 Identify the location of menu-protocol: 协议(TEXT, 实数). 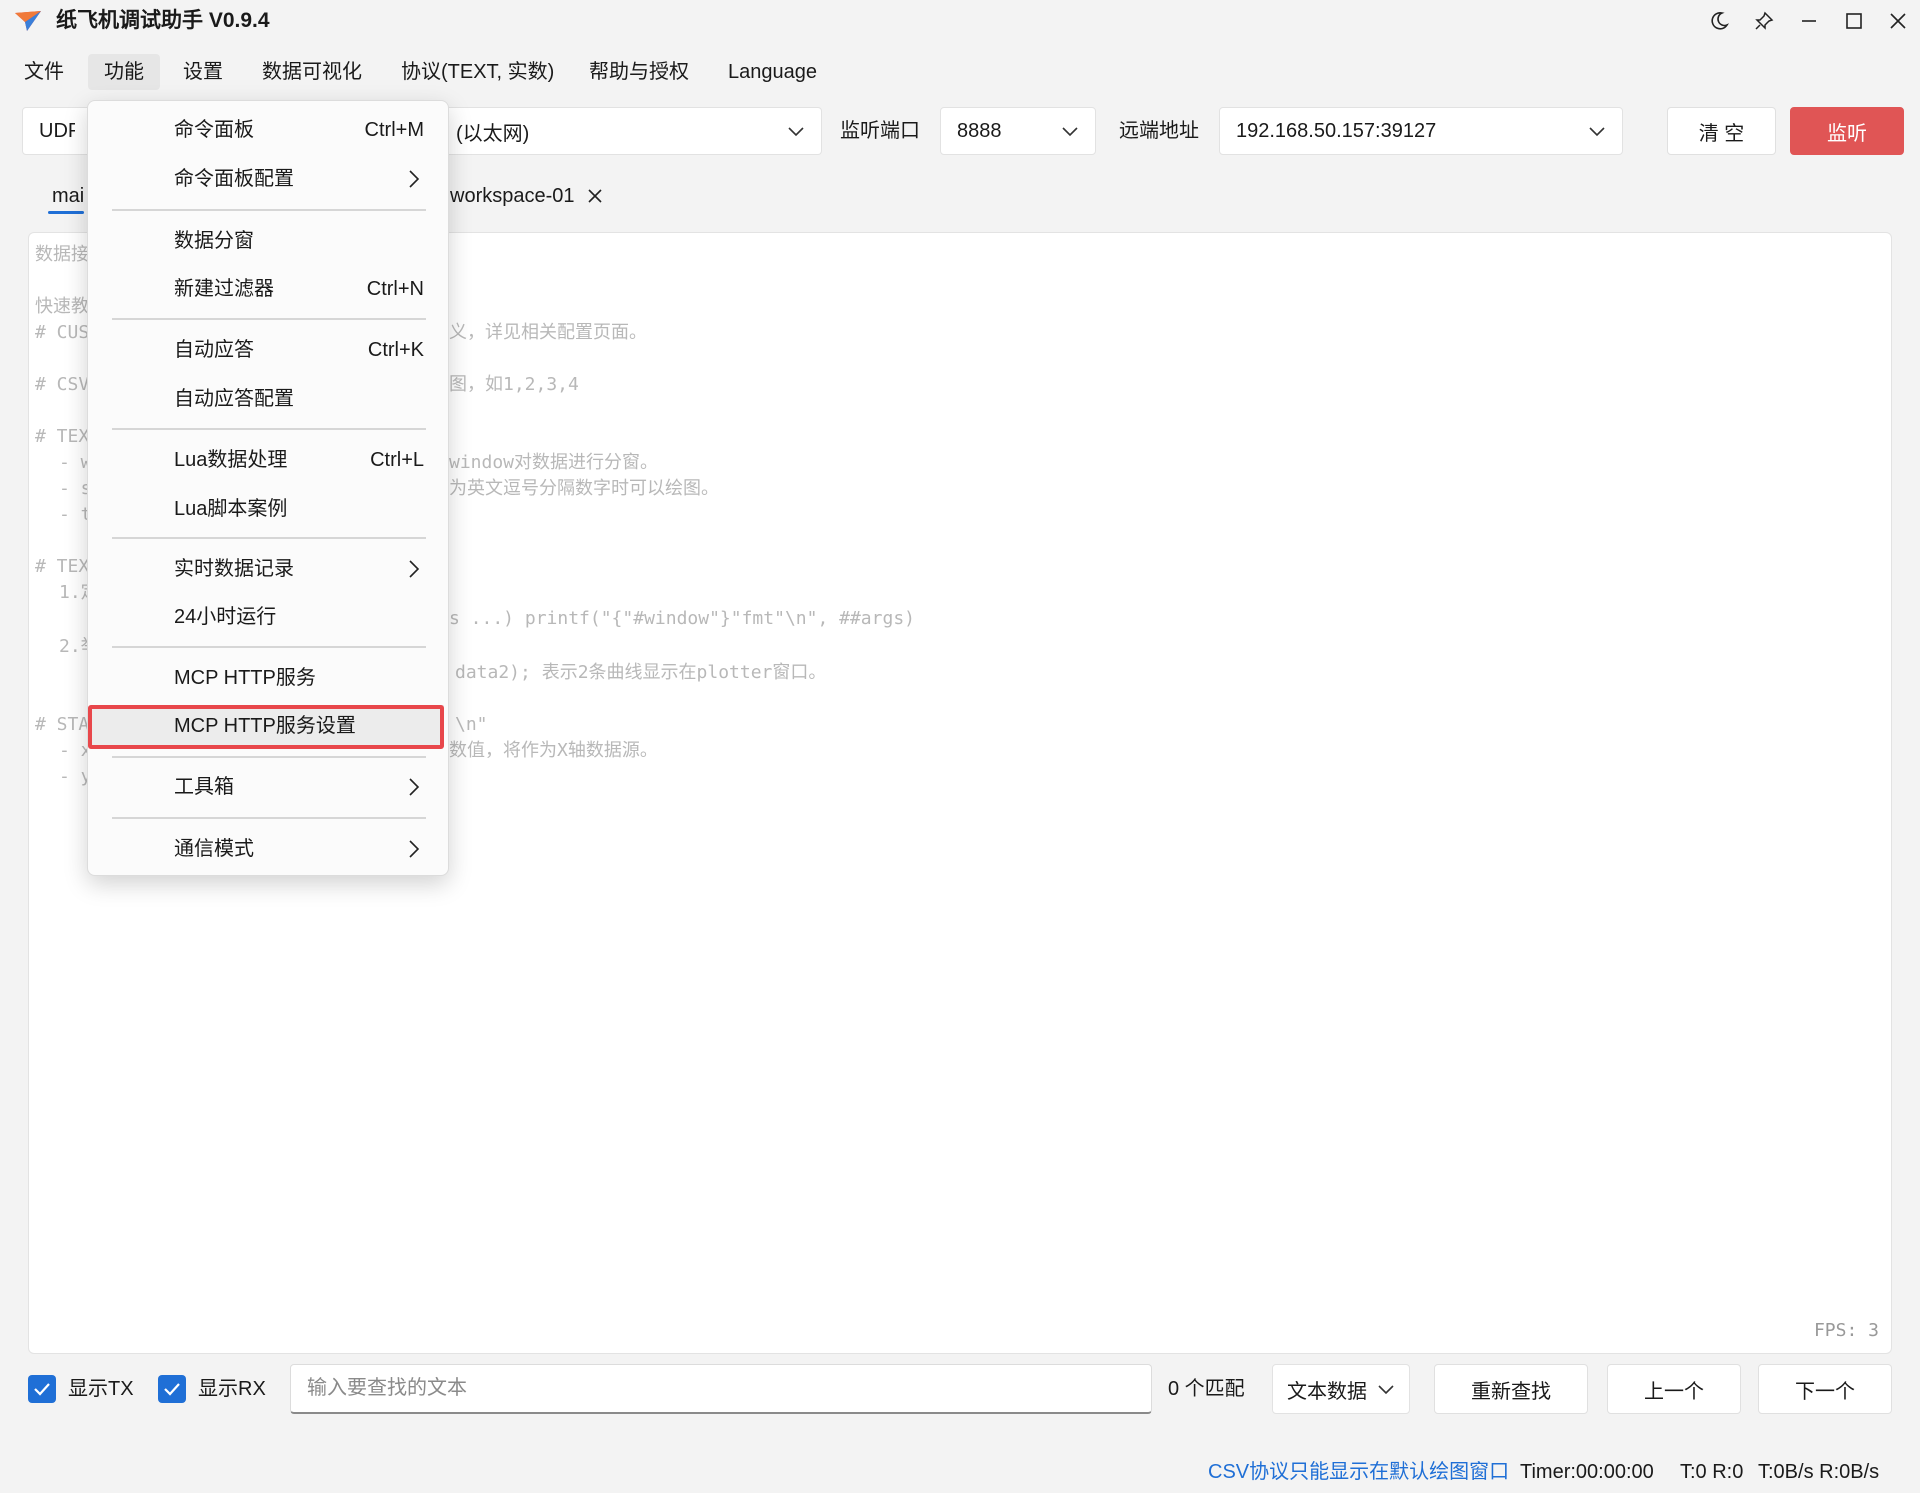
(477, 72).